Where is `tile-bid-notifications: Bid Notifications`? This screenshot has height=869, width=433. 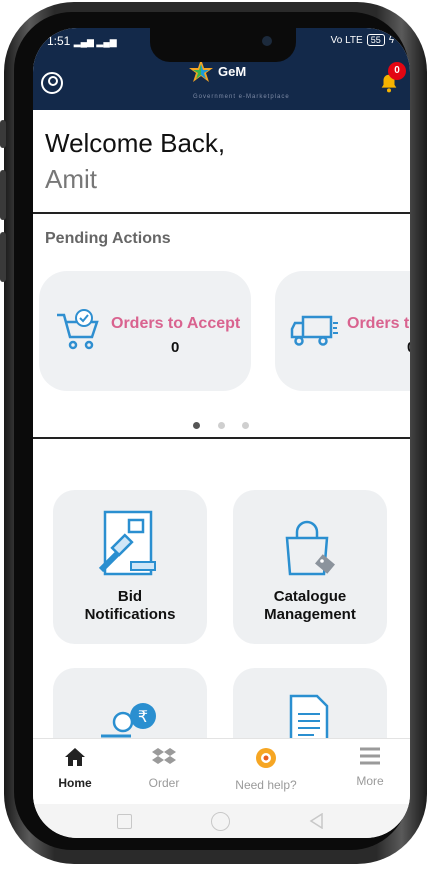
tile-bid-notifications: Bid Notifications is located at coordinates (130, 567).